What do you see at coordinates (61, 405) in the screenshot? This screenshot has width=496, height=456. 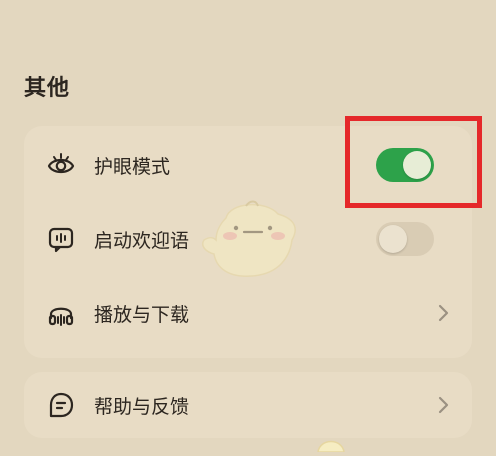 I see `feedback-icon` at bounding box center [61, 405].